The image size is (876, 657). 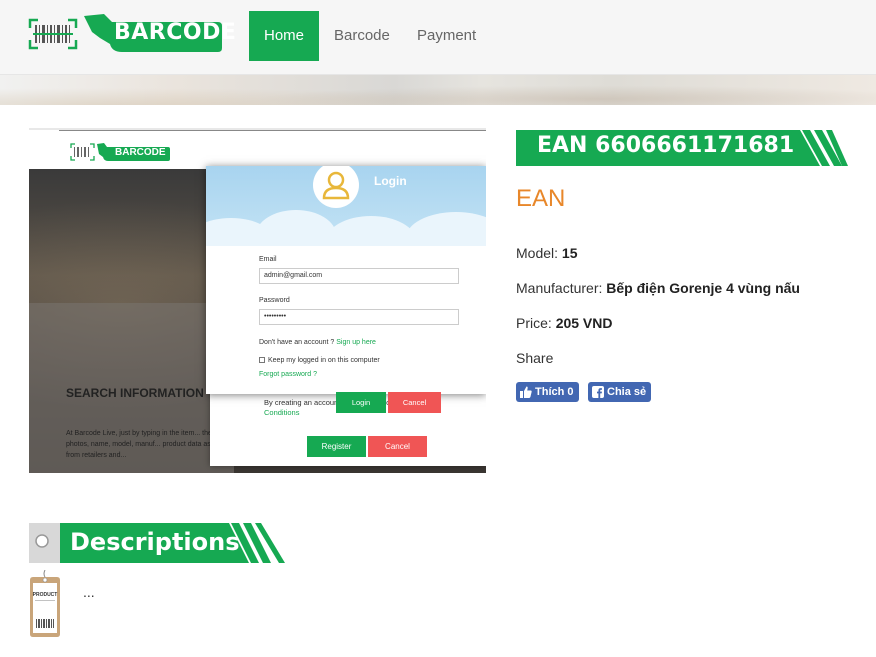 What do you see at coordinates (175, 32) in the screenshot?
I see `brand-name: BARCODE` at bounding box center [175, 32].